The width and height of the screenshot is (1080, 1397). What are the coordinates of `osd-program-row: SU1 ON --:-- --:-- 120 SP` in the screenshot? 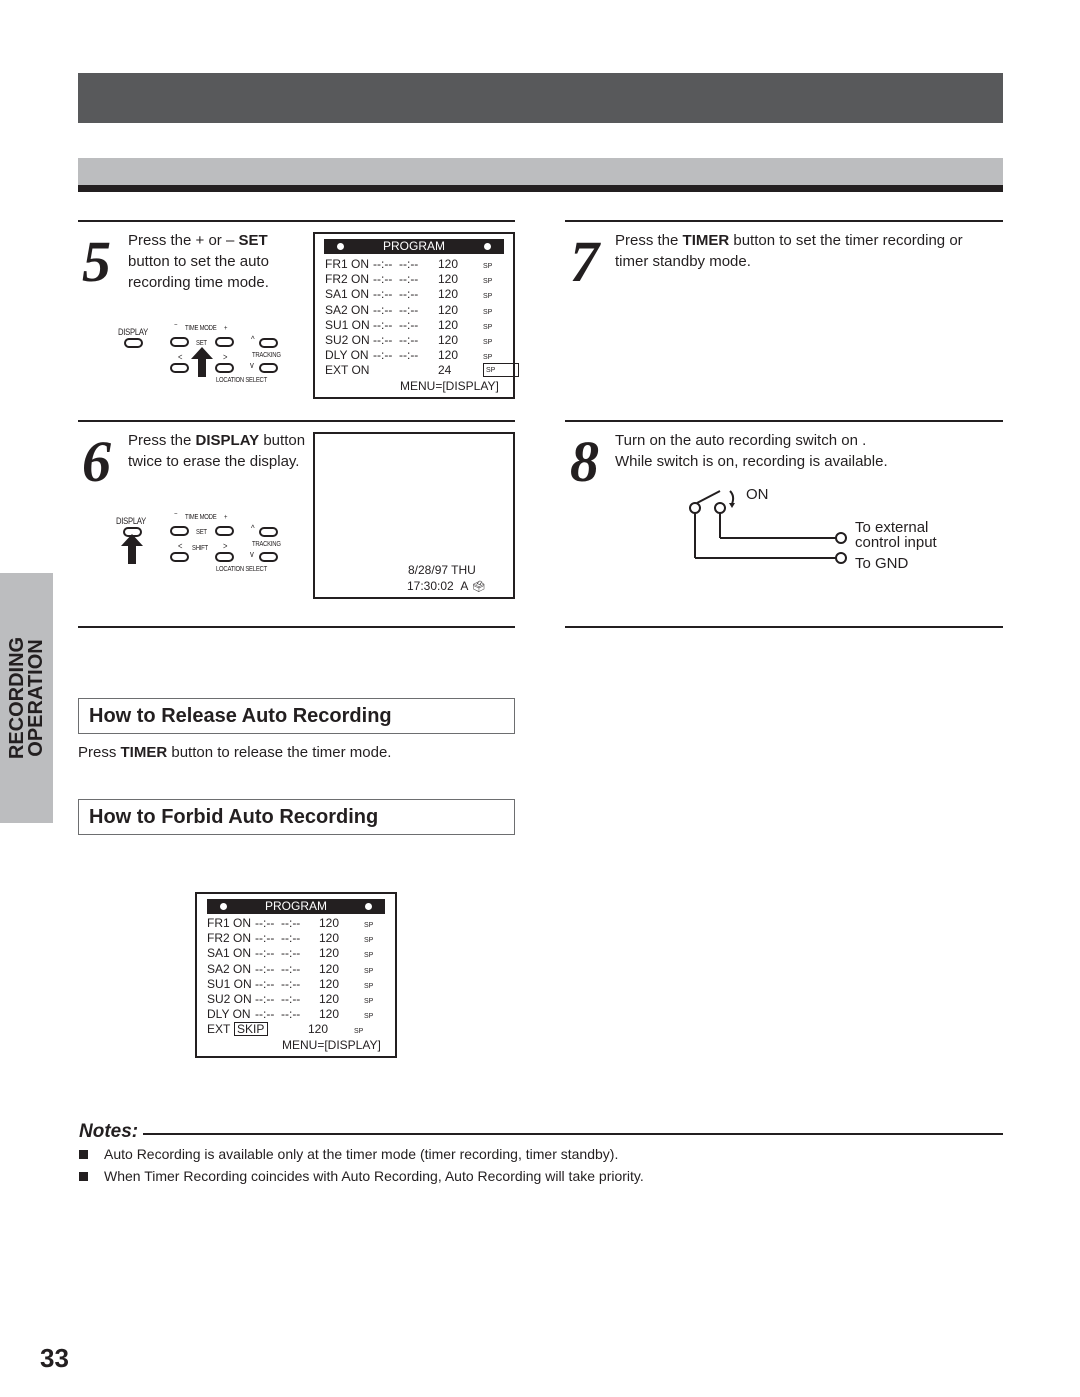 It's located at (408, 325).